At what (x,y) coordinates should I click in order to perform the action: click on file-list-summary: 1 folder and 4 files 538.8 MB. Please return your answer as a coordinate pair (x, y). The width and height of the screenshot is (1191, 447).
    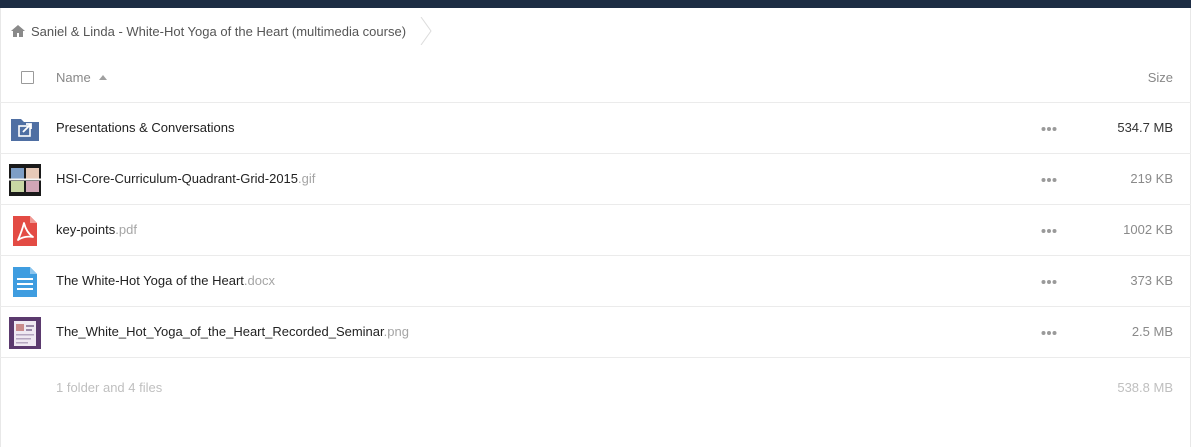
    Looking at the image, I should click on (595, 386).